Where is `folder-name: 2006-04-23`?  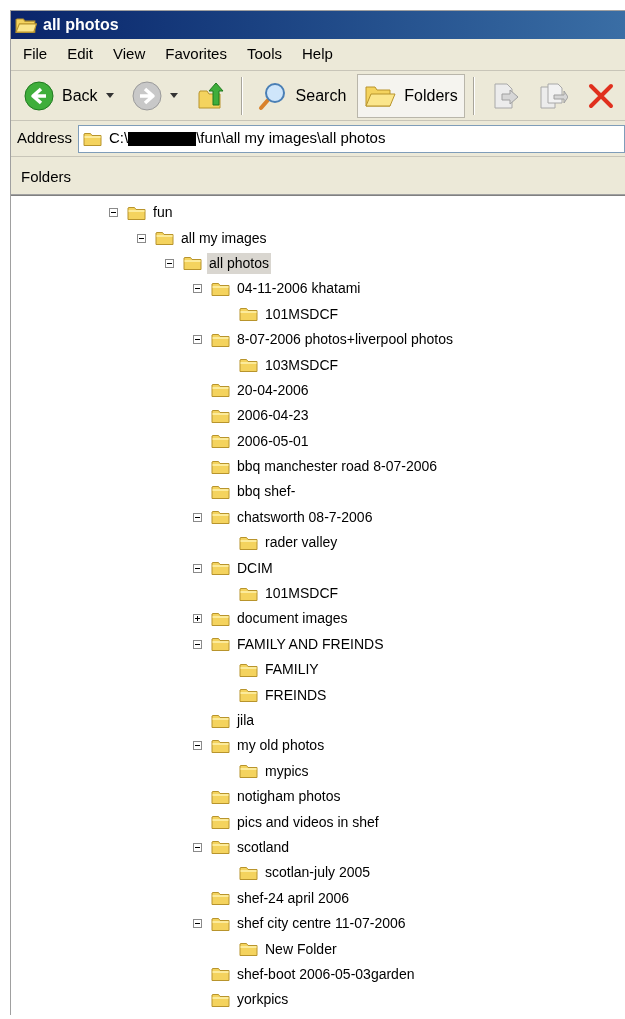 folder-name: 2006-04-23 is located at coordinates (273, 416).